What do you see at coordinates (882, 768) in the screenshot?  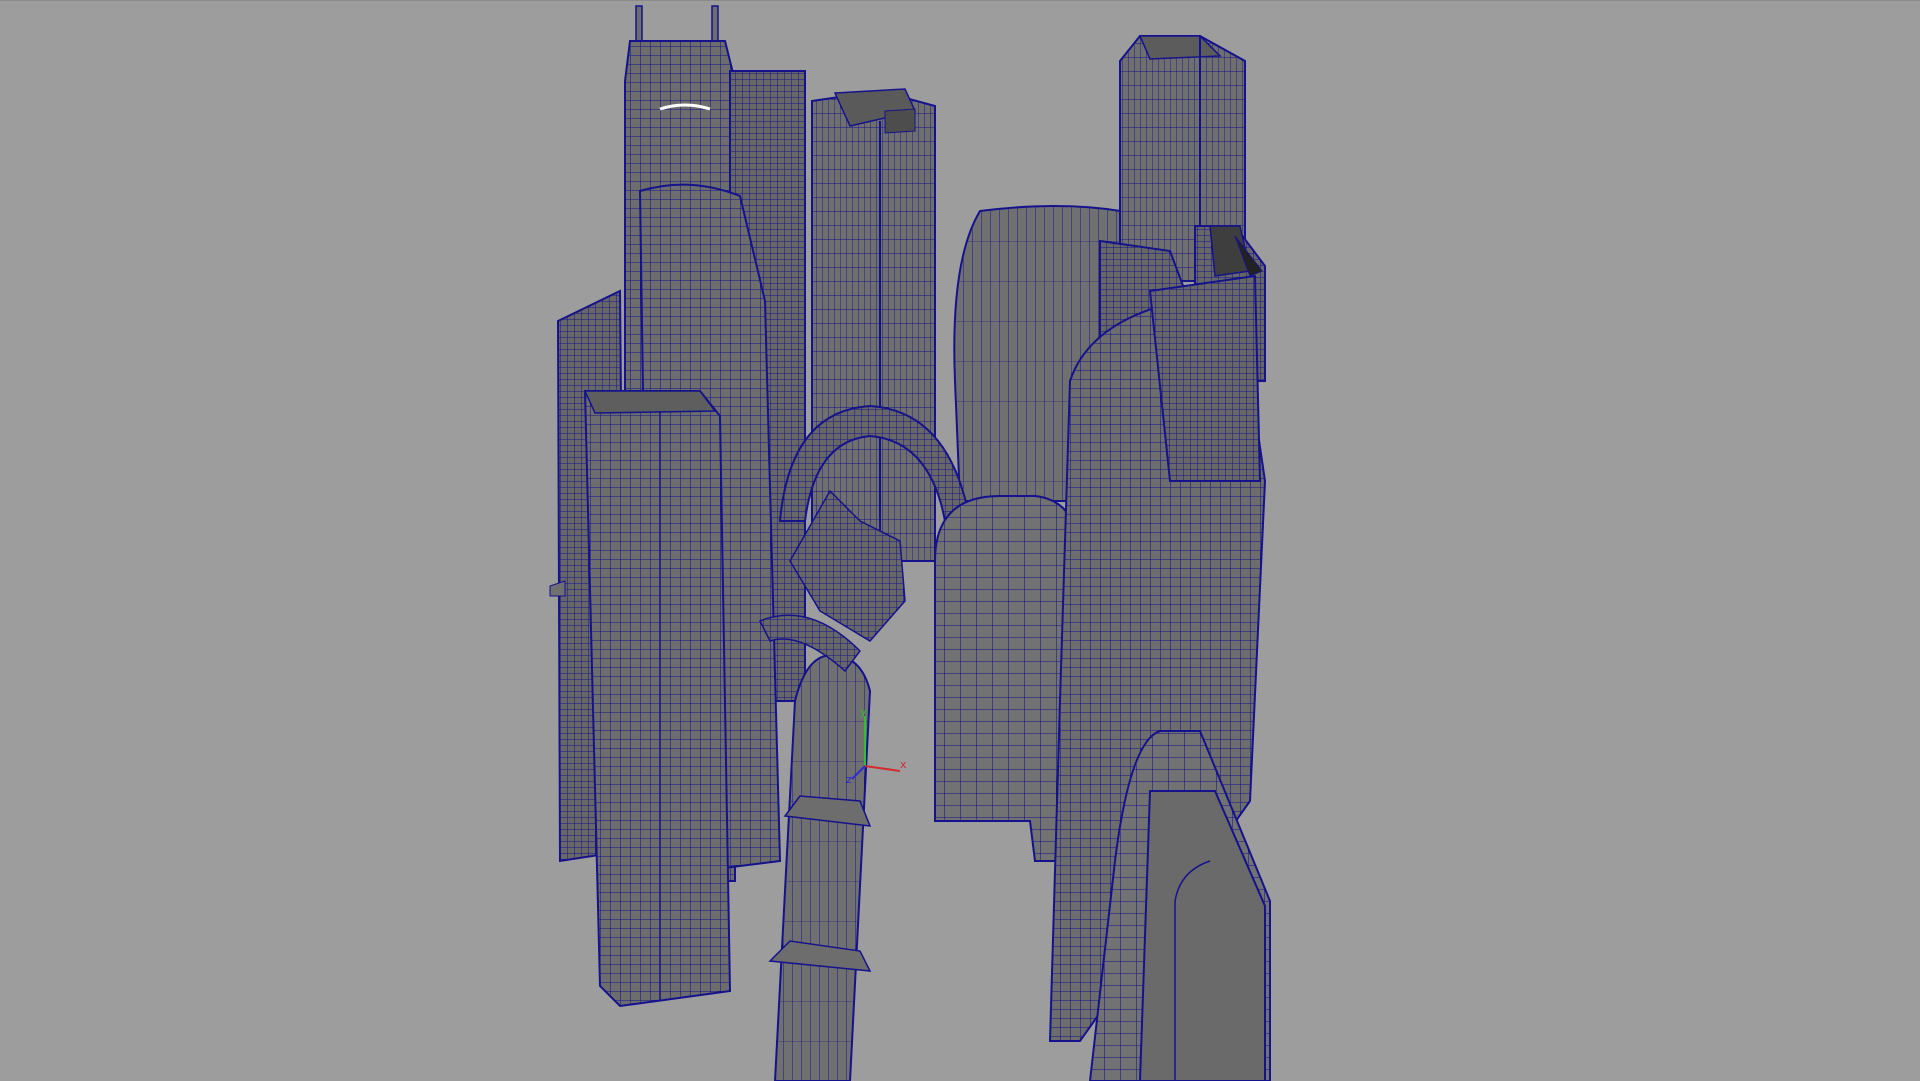 I see `x-axis-line` at bounding box center [882, 768].